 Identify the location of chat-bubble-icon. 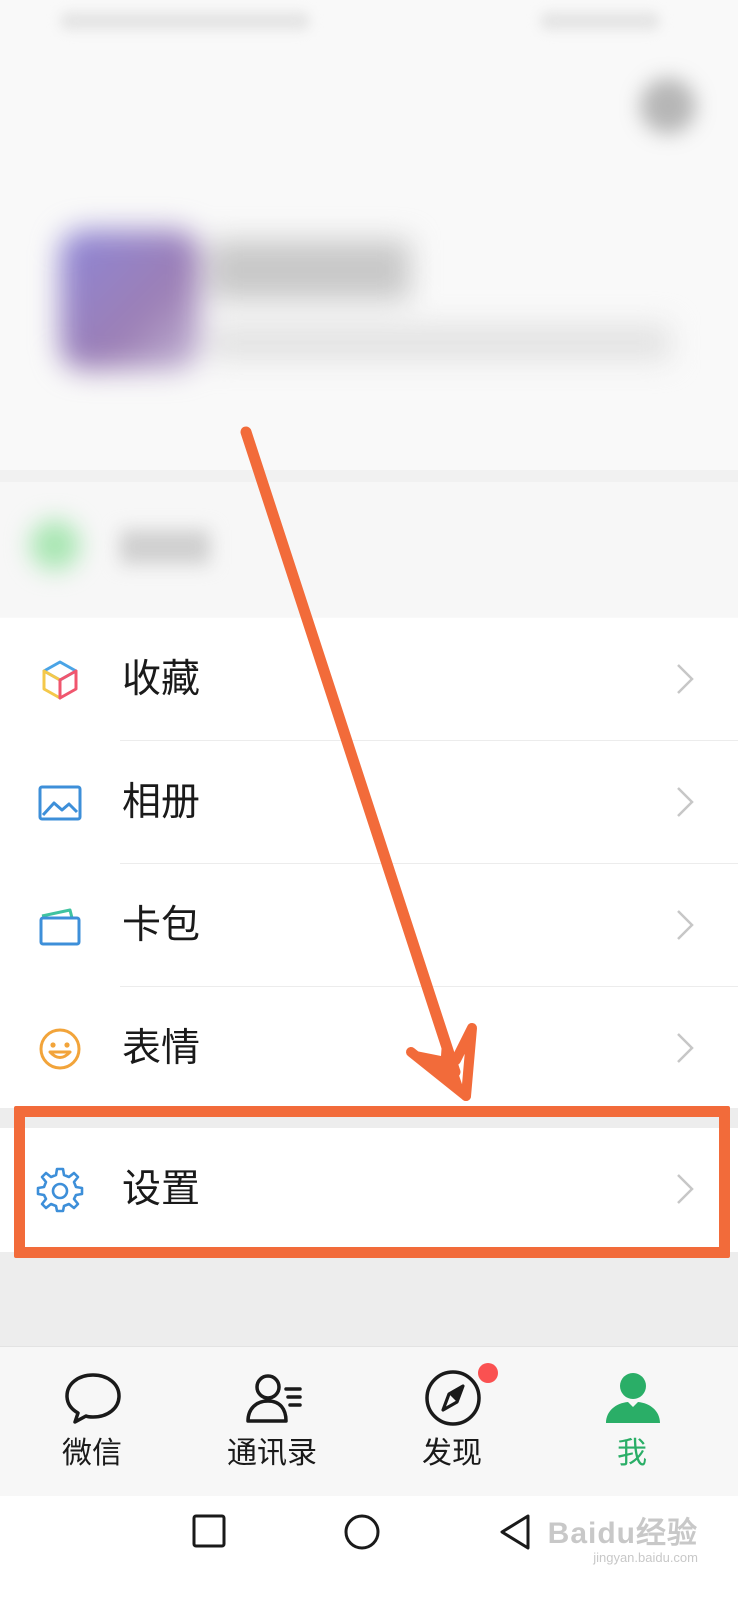
(93, 1398).